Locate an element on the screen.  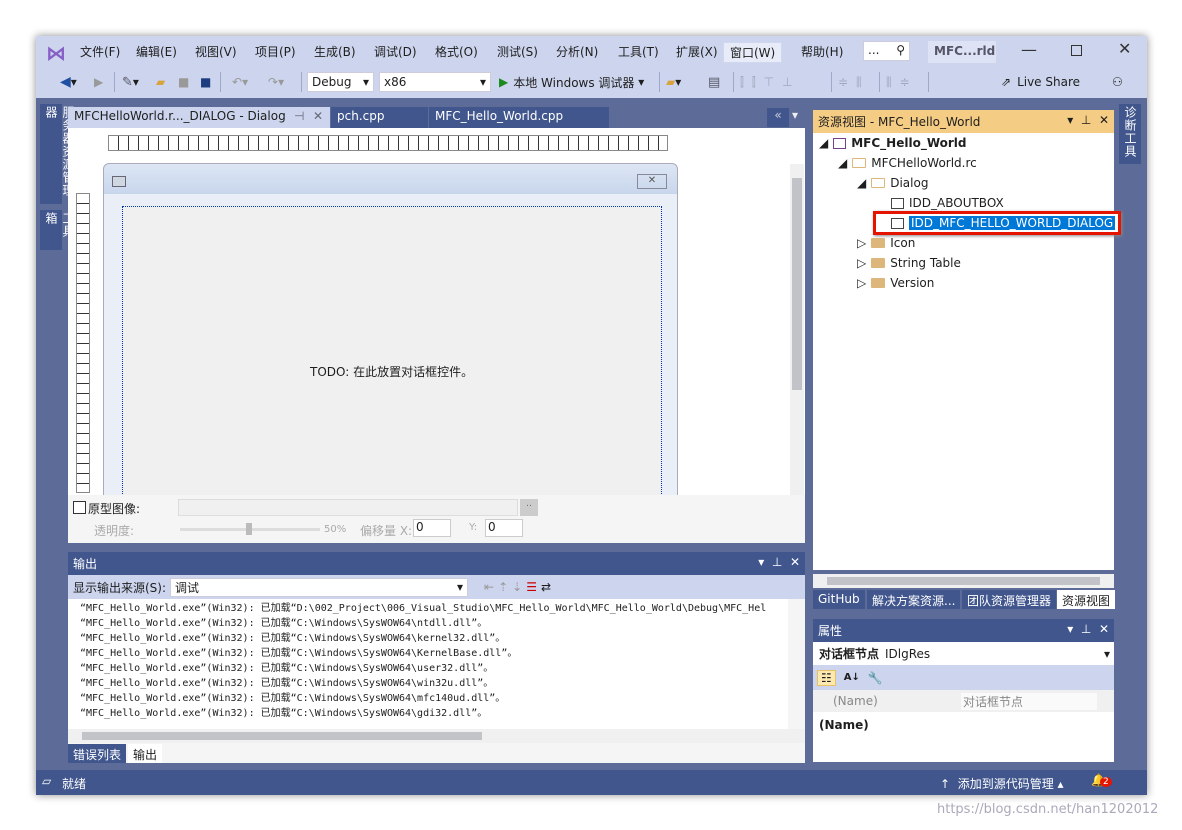
save-button: ■ is located at coordinates (183, 82).